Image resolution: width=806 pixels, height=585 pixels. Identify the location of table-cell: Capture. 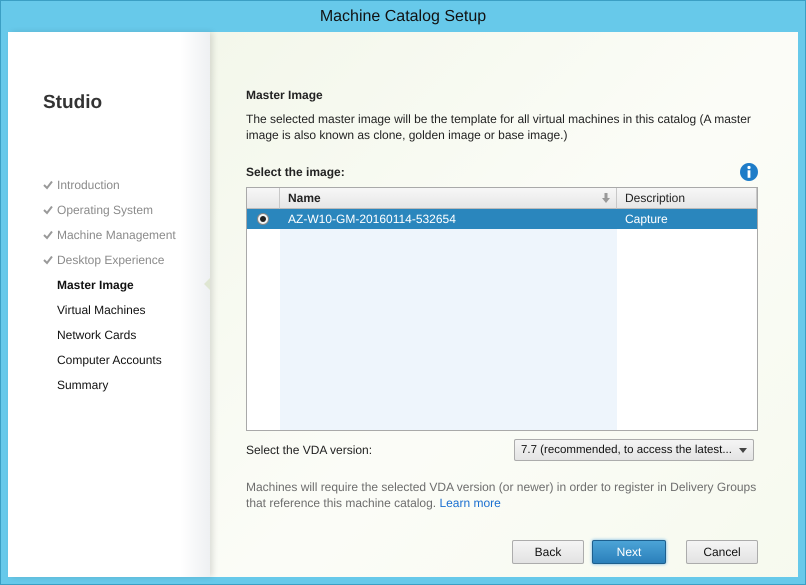
(687, 219).